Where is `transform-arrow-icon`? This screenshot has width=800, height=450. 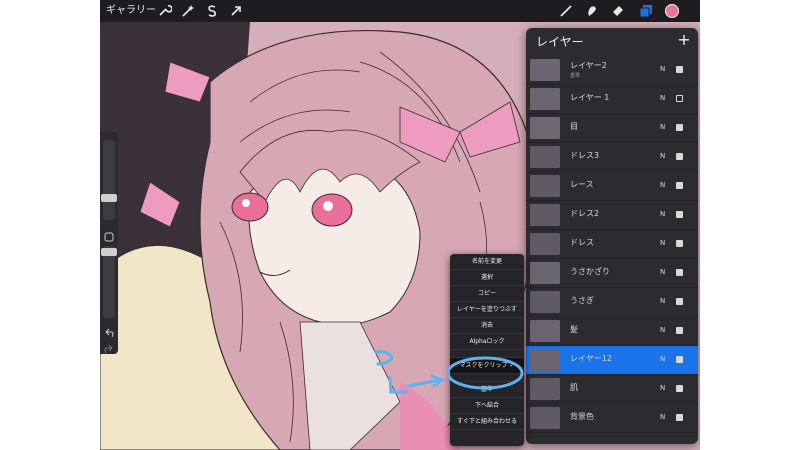 transform-arrow-icon is located at coordinates (236, 11).